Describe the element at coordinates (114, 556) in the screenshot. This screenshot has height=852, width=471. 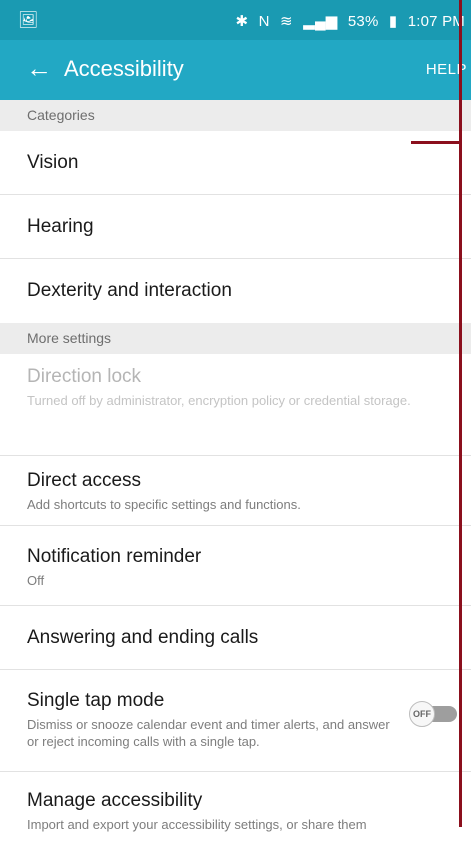
I see `item-title: Notification reminder` at that location.